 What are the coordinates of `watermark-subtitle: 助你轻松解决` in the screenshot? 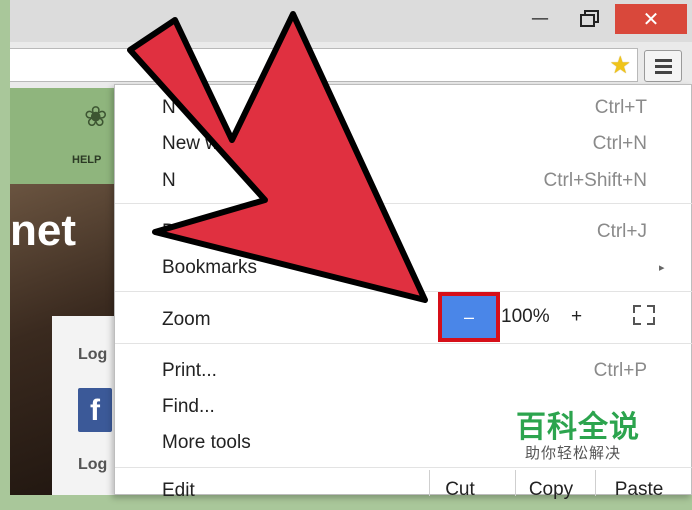 It's located at (573, 453).